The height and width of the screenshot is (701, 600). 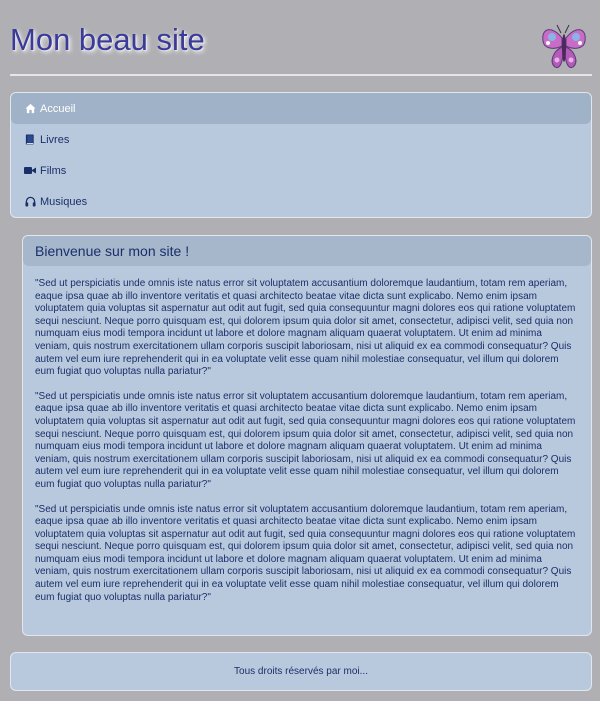 What do you see at coordinates (30, 171) in the screenshot?
I see `video-camera-icon` at bounding box center [30, 171].